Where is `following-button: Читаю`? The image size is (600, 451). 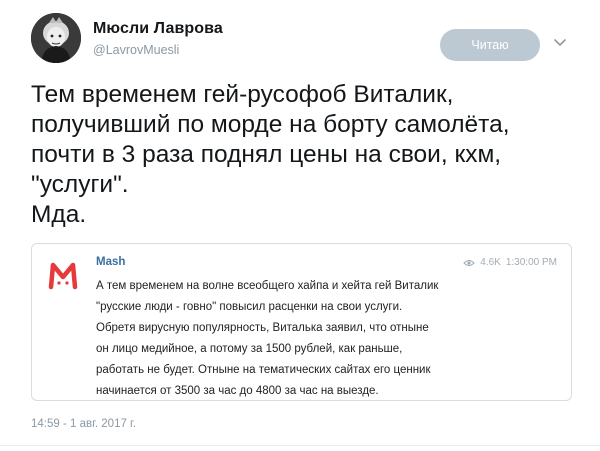
following-button: Читаю is located at coordinates (490, 45).